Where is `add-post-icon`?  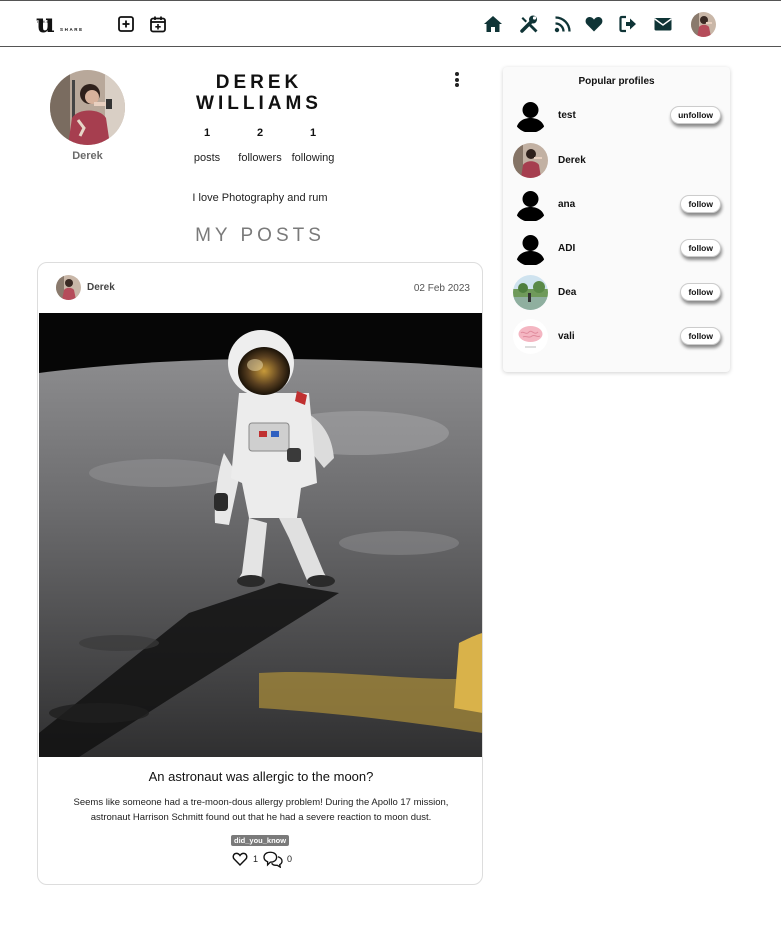 add-post-icon is located at coordinates (126, 24).